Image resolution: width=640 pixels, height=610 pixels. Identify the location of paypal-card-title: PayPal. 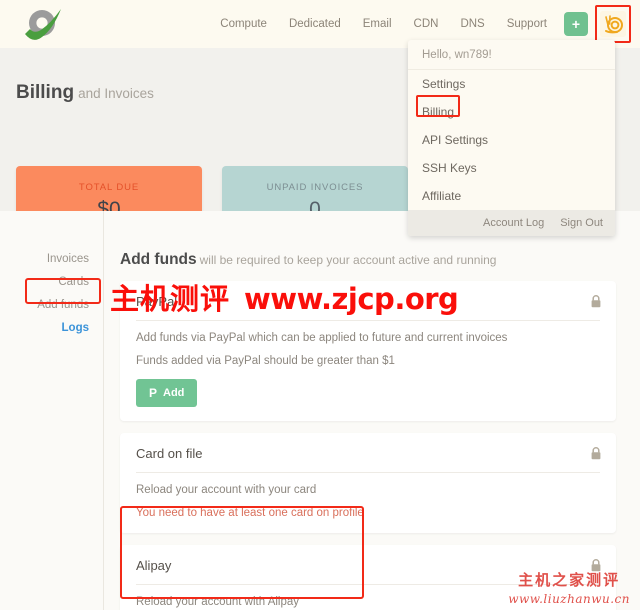
(368, 301).